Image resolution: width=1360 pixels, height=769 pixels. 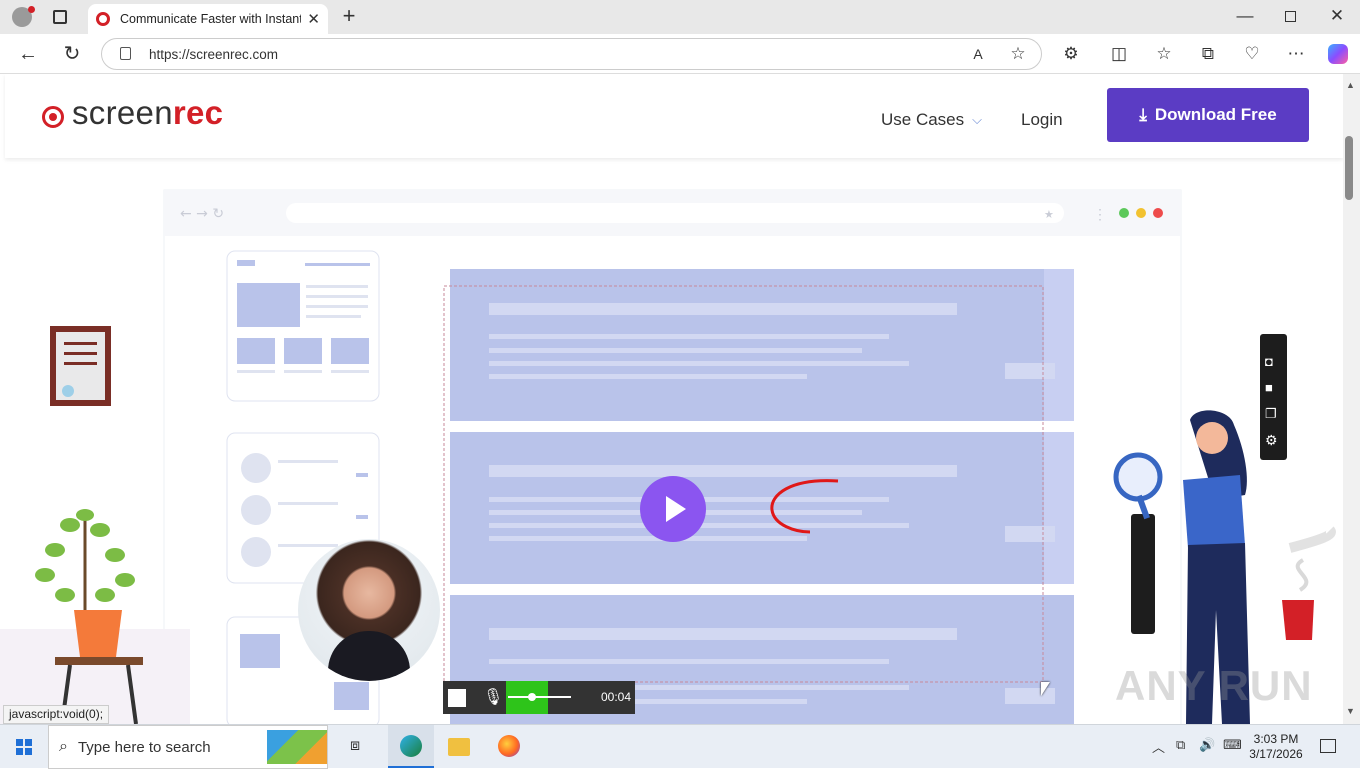 What do you see at coordinates (103, 19) in the screenshot?
I see `screenrec-favicon-icon` at bounding box center [103, 19].